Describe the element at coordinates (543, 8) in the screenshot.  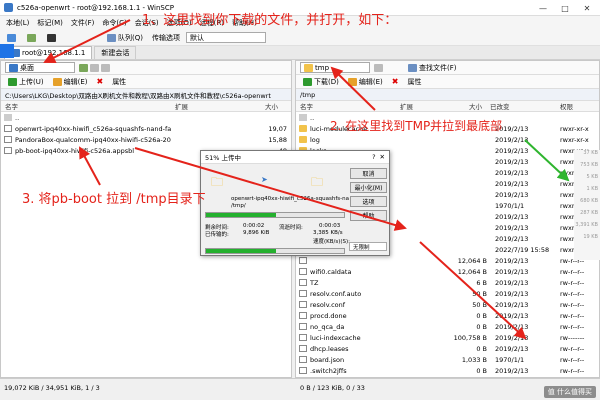
I see `minimize-icon: —` at that location.